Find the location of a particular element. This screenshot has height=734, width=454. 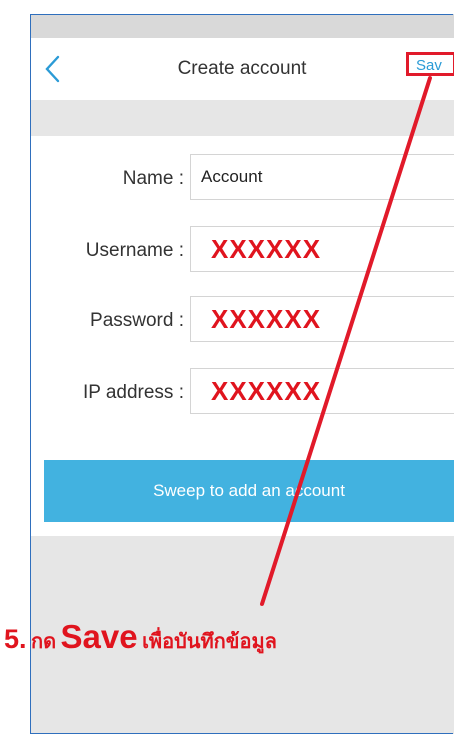

ip-address-label: IP address : is located at coordinates (133, 392).